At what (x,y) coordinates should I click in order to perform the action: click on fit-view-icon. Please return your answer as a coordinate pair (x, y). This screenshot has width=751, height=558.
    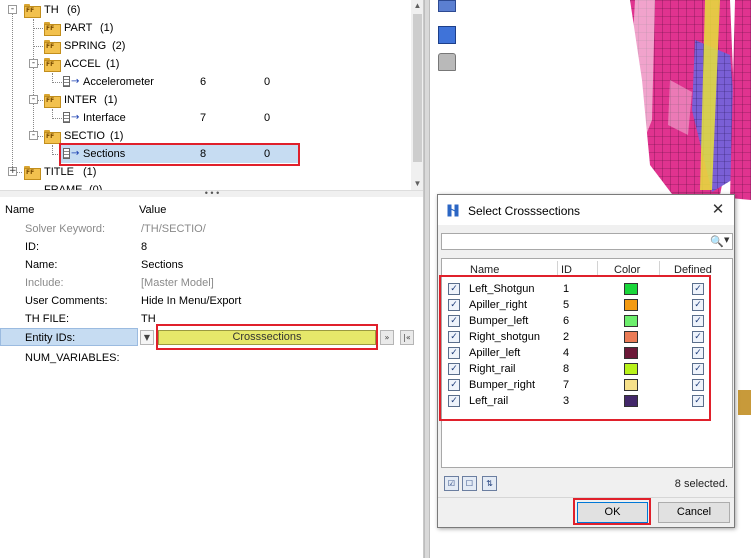
    Looking at the image, I should click on (447, 35).